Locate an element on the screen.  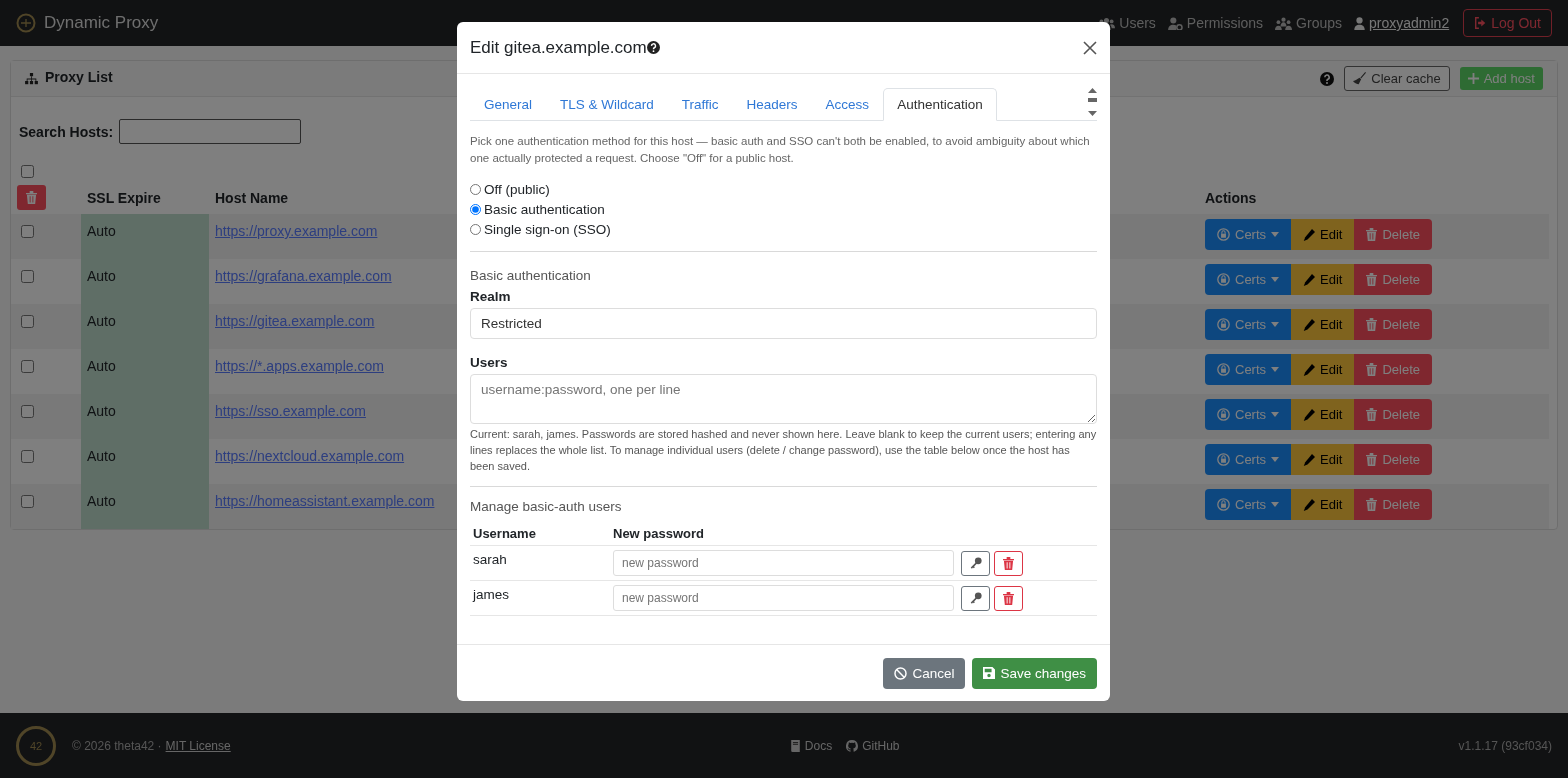
section-title: Manage basic-auth users is located at coordinates (546, 506).